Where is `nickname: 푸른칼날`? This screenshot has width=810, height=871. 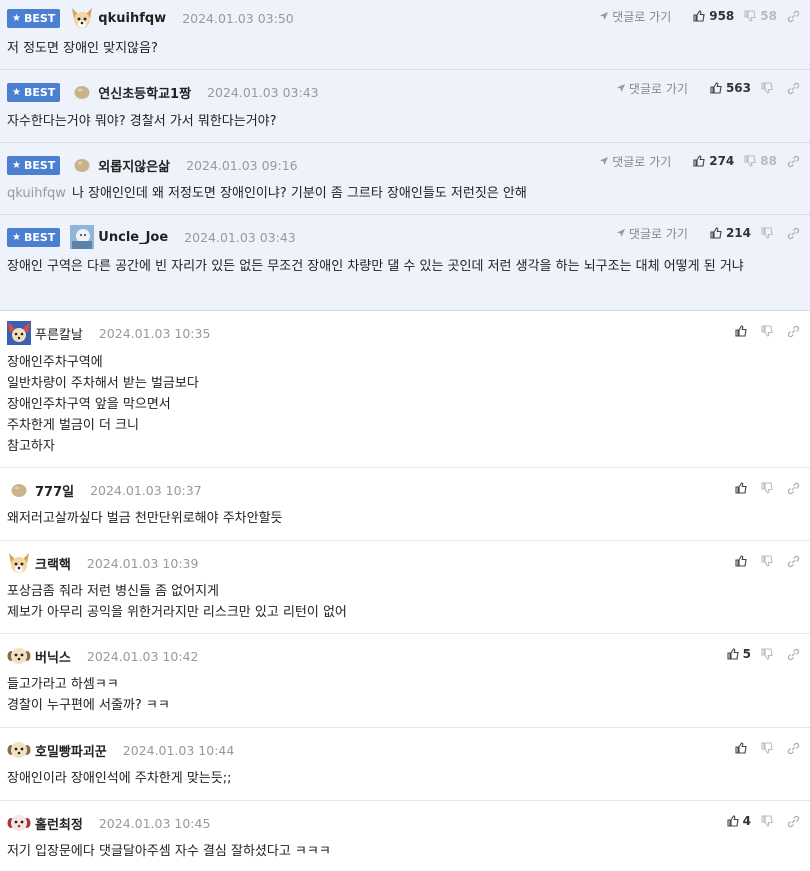 nickname: 푸른칼날 is located at coordinates (59, 333).